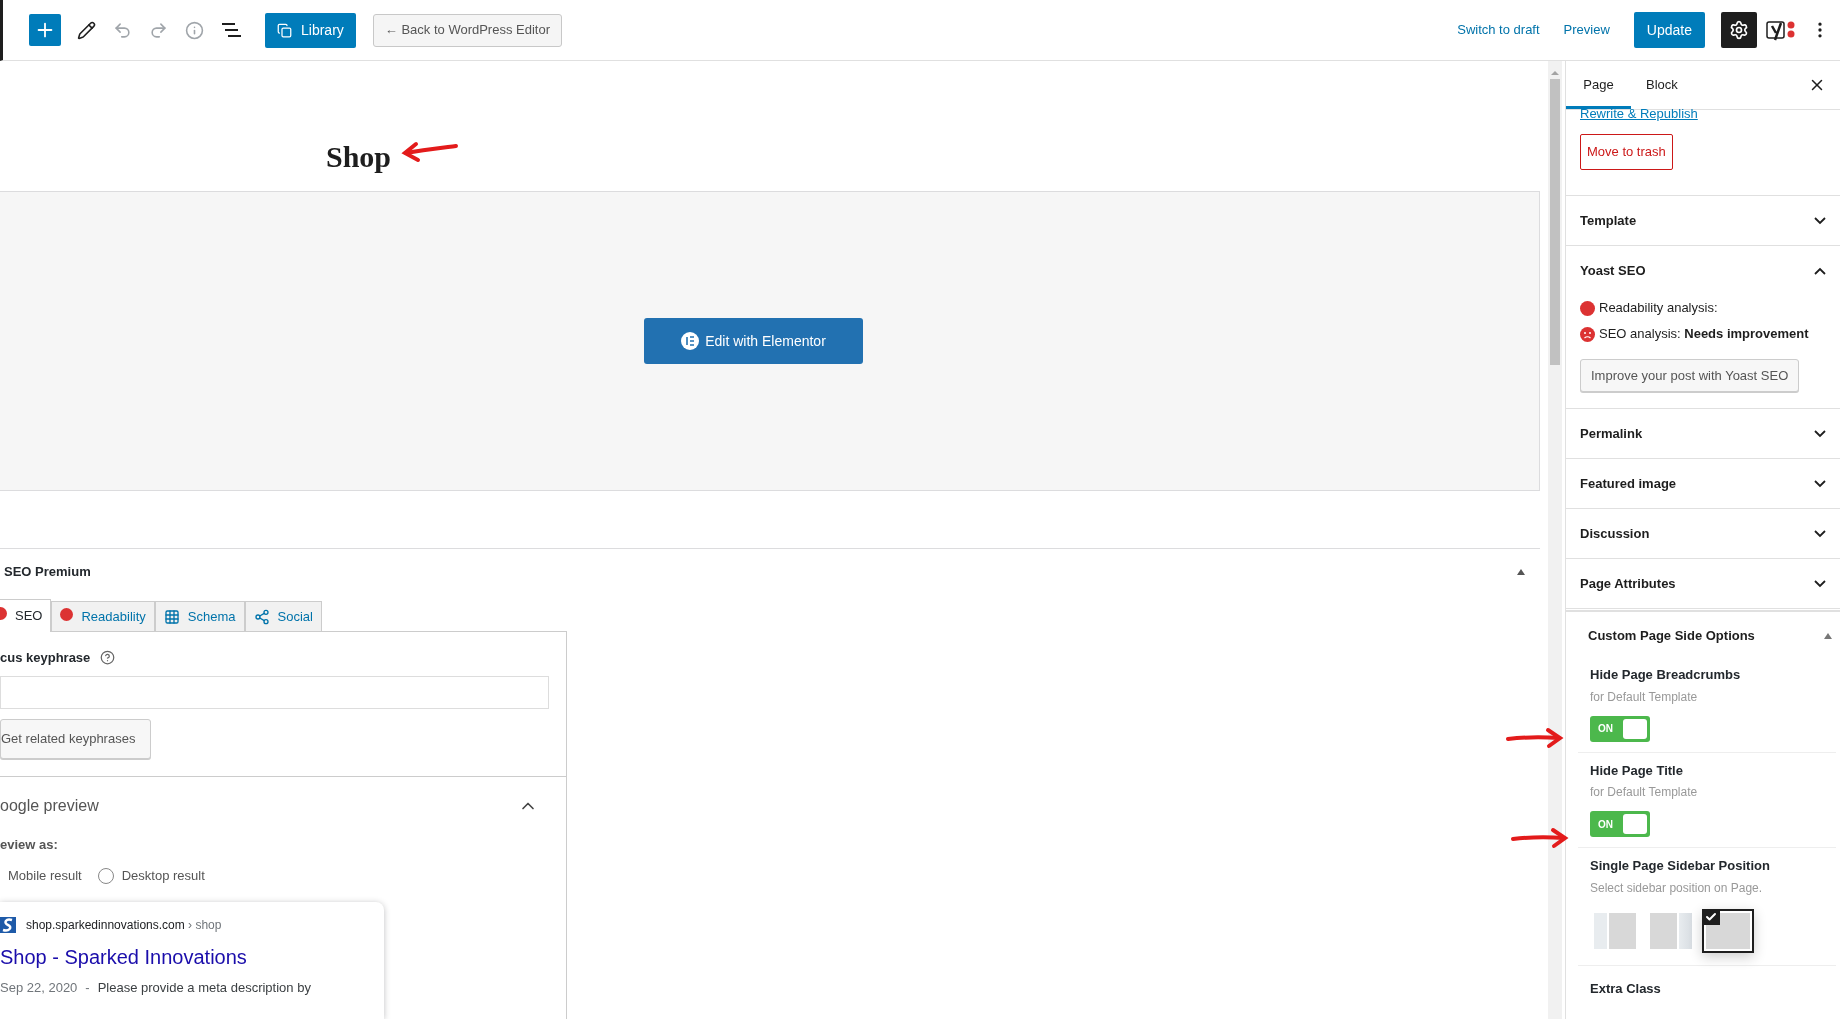 The height and width of the screenshot is (1019, 1840). Describe the element at coordinates (1615, 533) in the screenshot. I see `panel-title: Discussion` at that location.